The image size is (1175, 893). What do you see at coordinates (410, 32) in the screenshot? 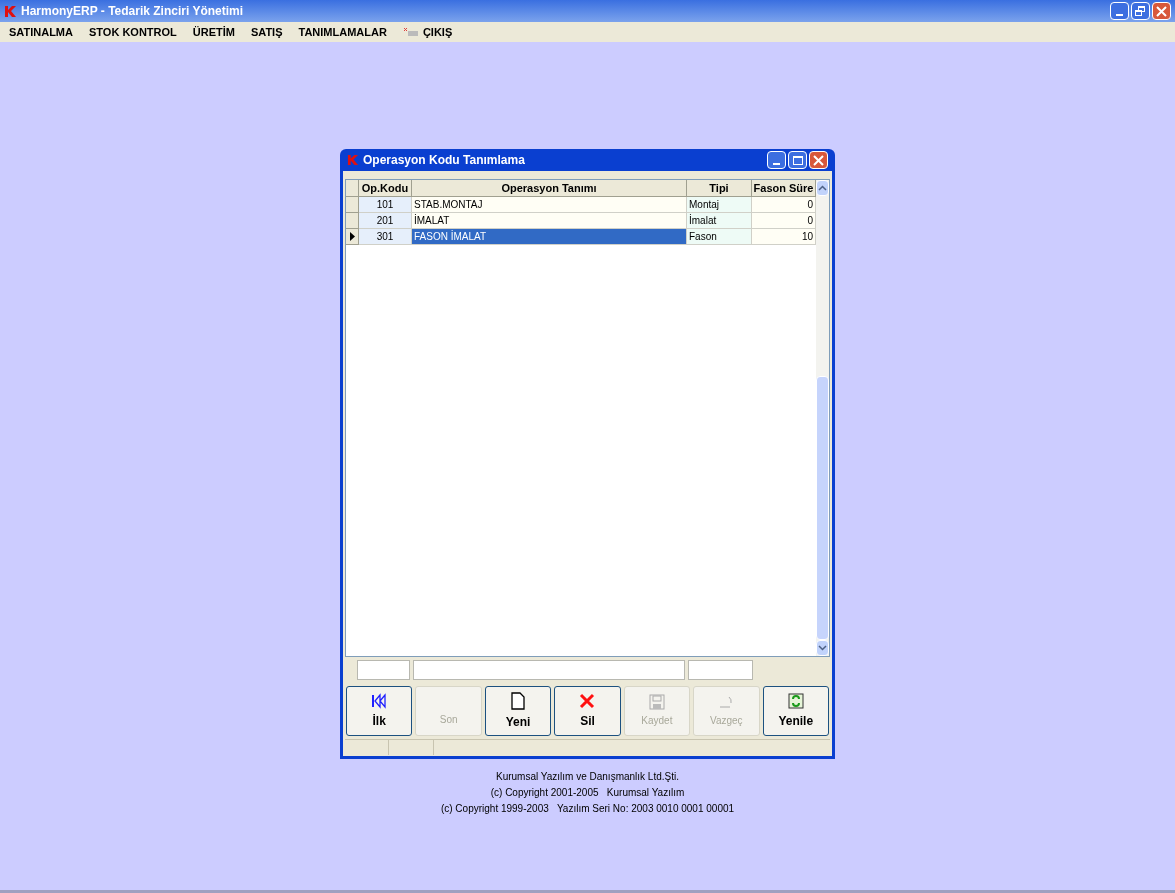
I see `exit-icon` at bounding box center [410, 32].